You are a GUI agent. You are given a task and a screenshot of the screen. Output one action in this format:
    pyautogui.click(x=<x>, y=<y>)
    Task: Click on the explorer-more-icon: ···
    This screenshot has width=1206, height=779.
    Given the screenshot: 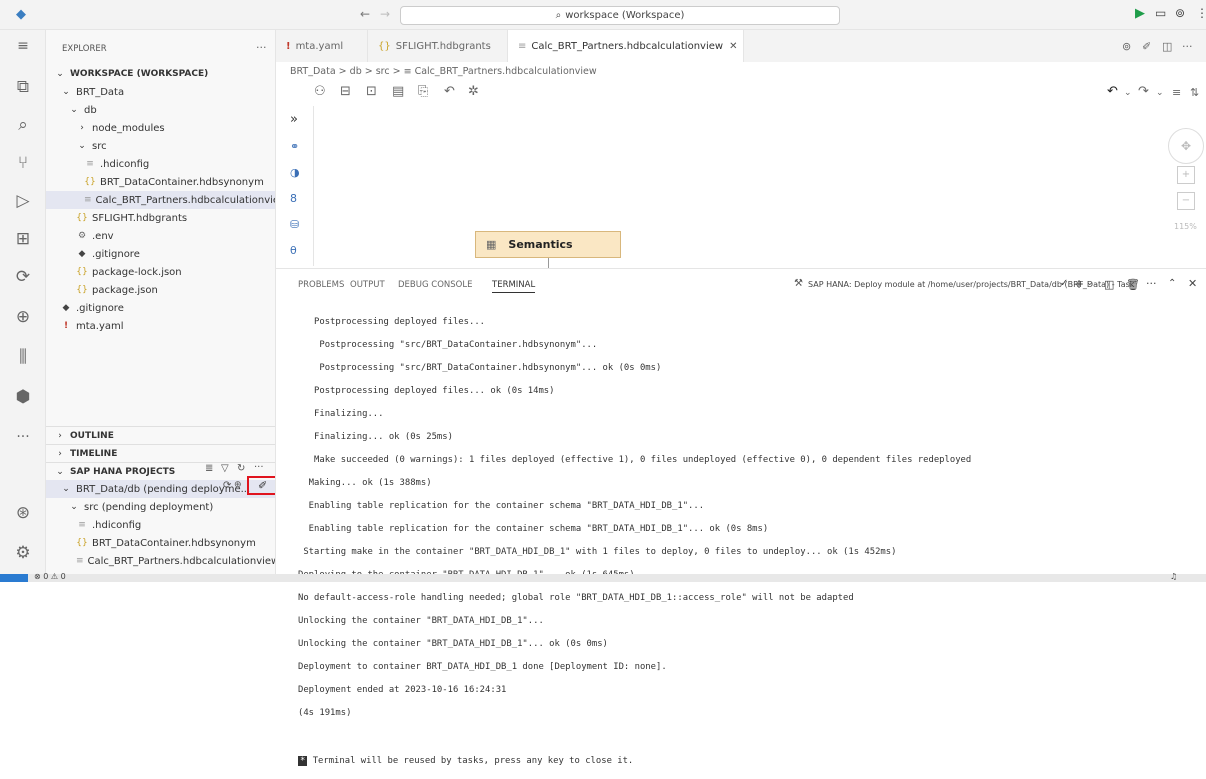 What is the action you would take?
    pyautogui.click(x=261, y=47)
    